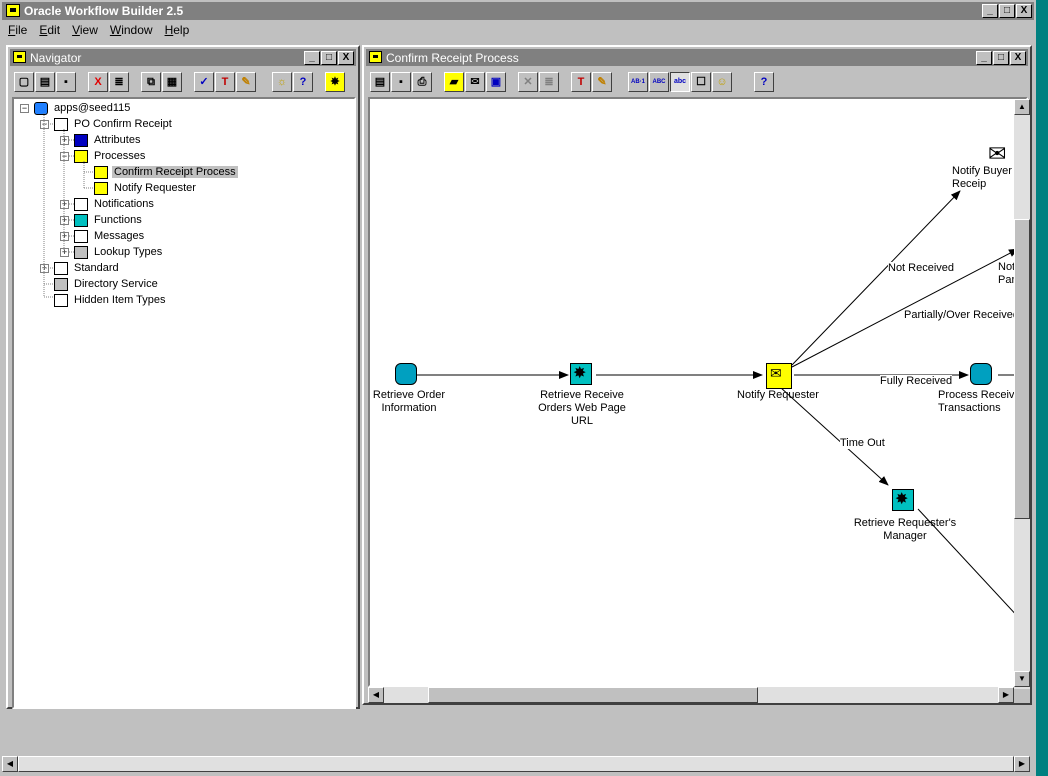  I want to click on tree-node-hidden-item-types: Hidden Item Types, so click(111, 300).